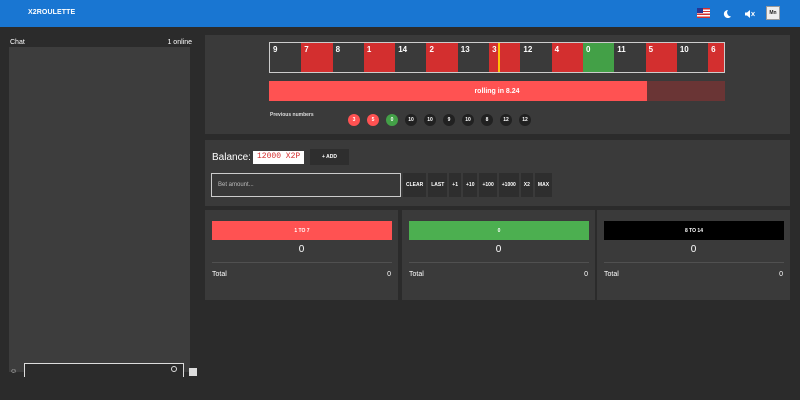 Image resolution: width=800 pixels, height=400 pixels. What do you see at coordinates (231, 157) in the screenshot?
I see `balance-label: Balance:` at bounding box center [231, 157].